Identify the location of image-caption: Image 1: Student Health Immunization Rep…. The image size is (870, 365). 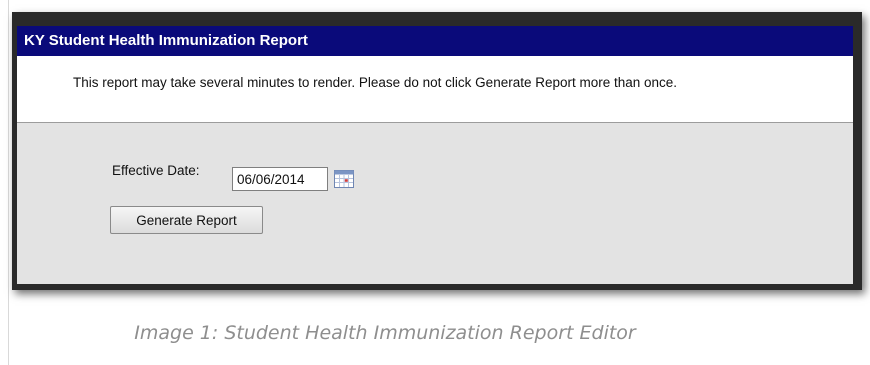
(385, 333).